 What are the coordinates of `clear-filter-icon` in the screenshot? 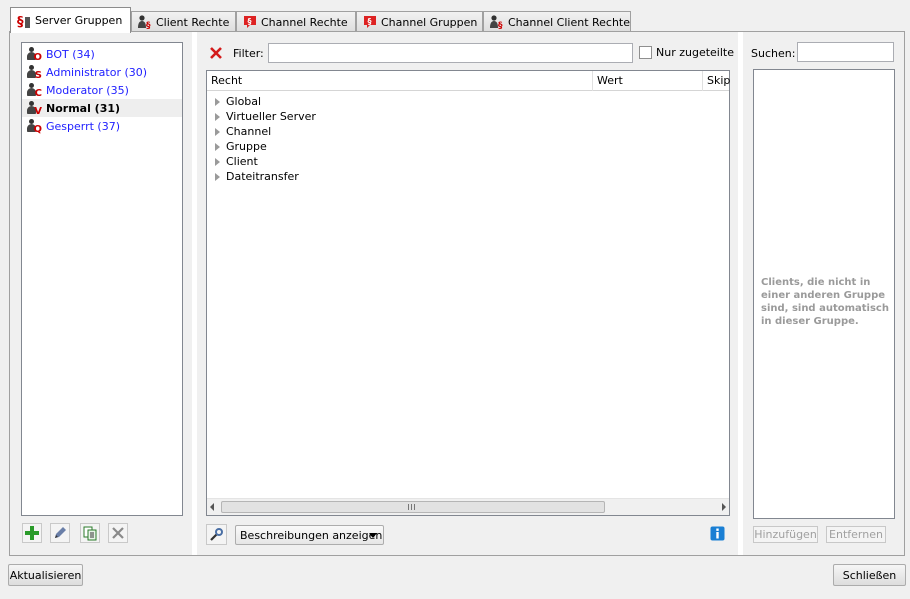 It's located at (216, 53).